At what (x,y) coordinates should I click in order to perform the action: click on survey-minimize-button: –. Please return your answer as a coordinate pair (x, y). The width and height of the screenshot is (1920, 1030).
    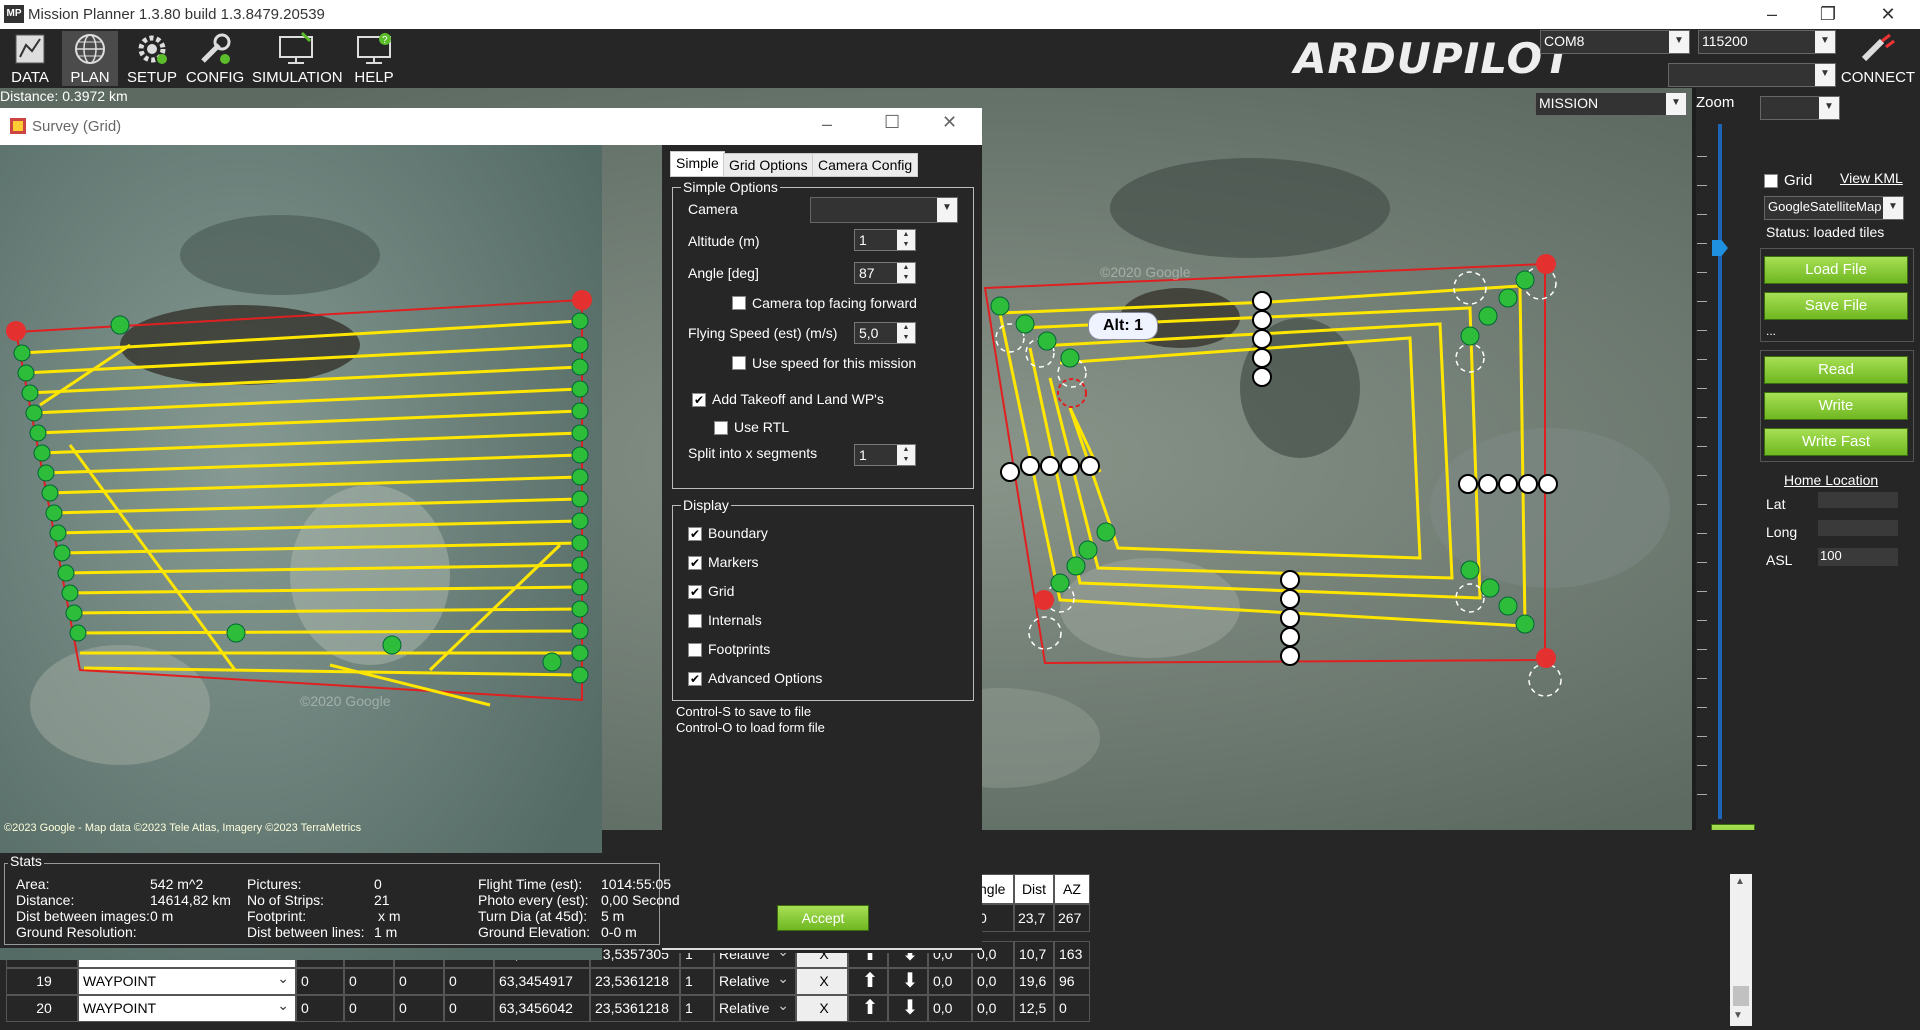
    Looking at the image, I should click on (827, 124).